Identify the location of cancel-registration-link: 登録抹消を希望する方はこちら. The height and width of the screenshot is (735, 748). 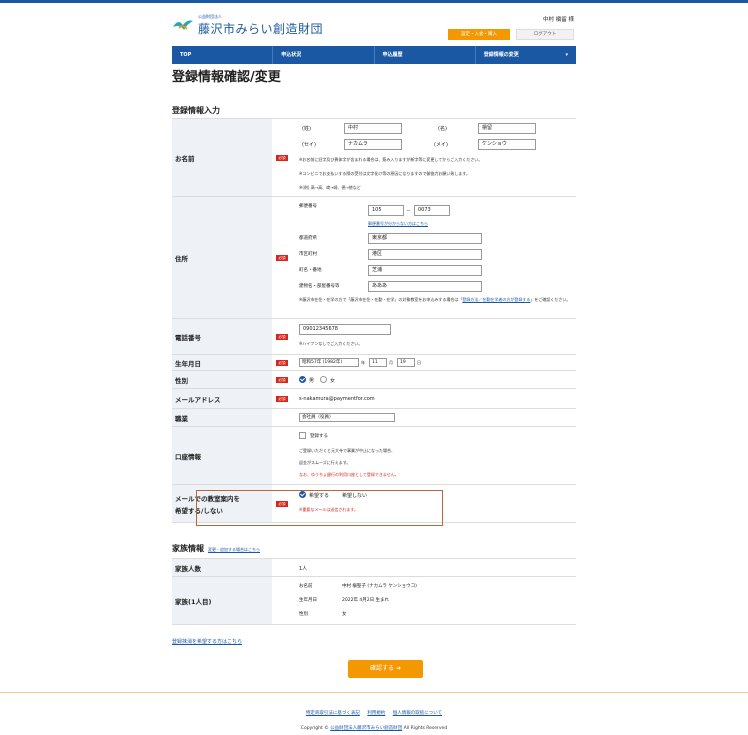
(207, 641).